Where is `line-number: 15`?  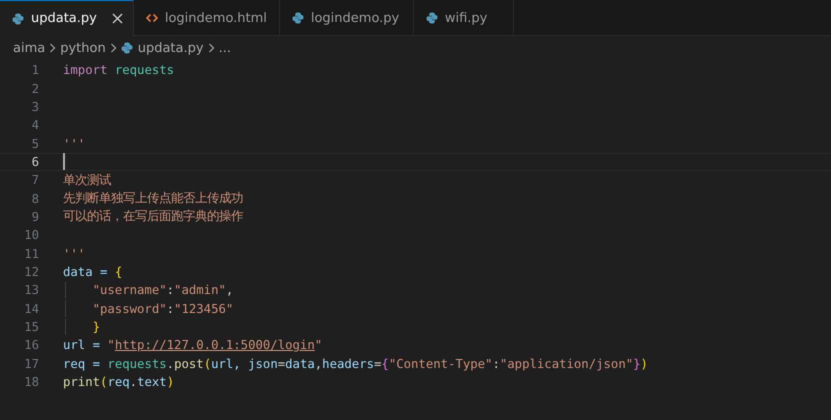
line-number: 15 is located at coordinates (31, 327).